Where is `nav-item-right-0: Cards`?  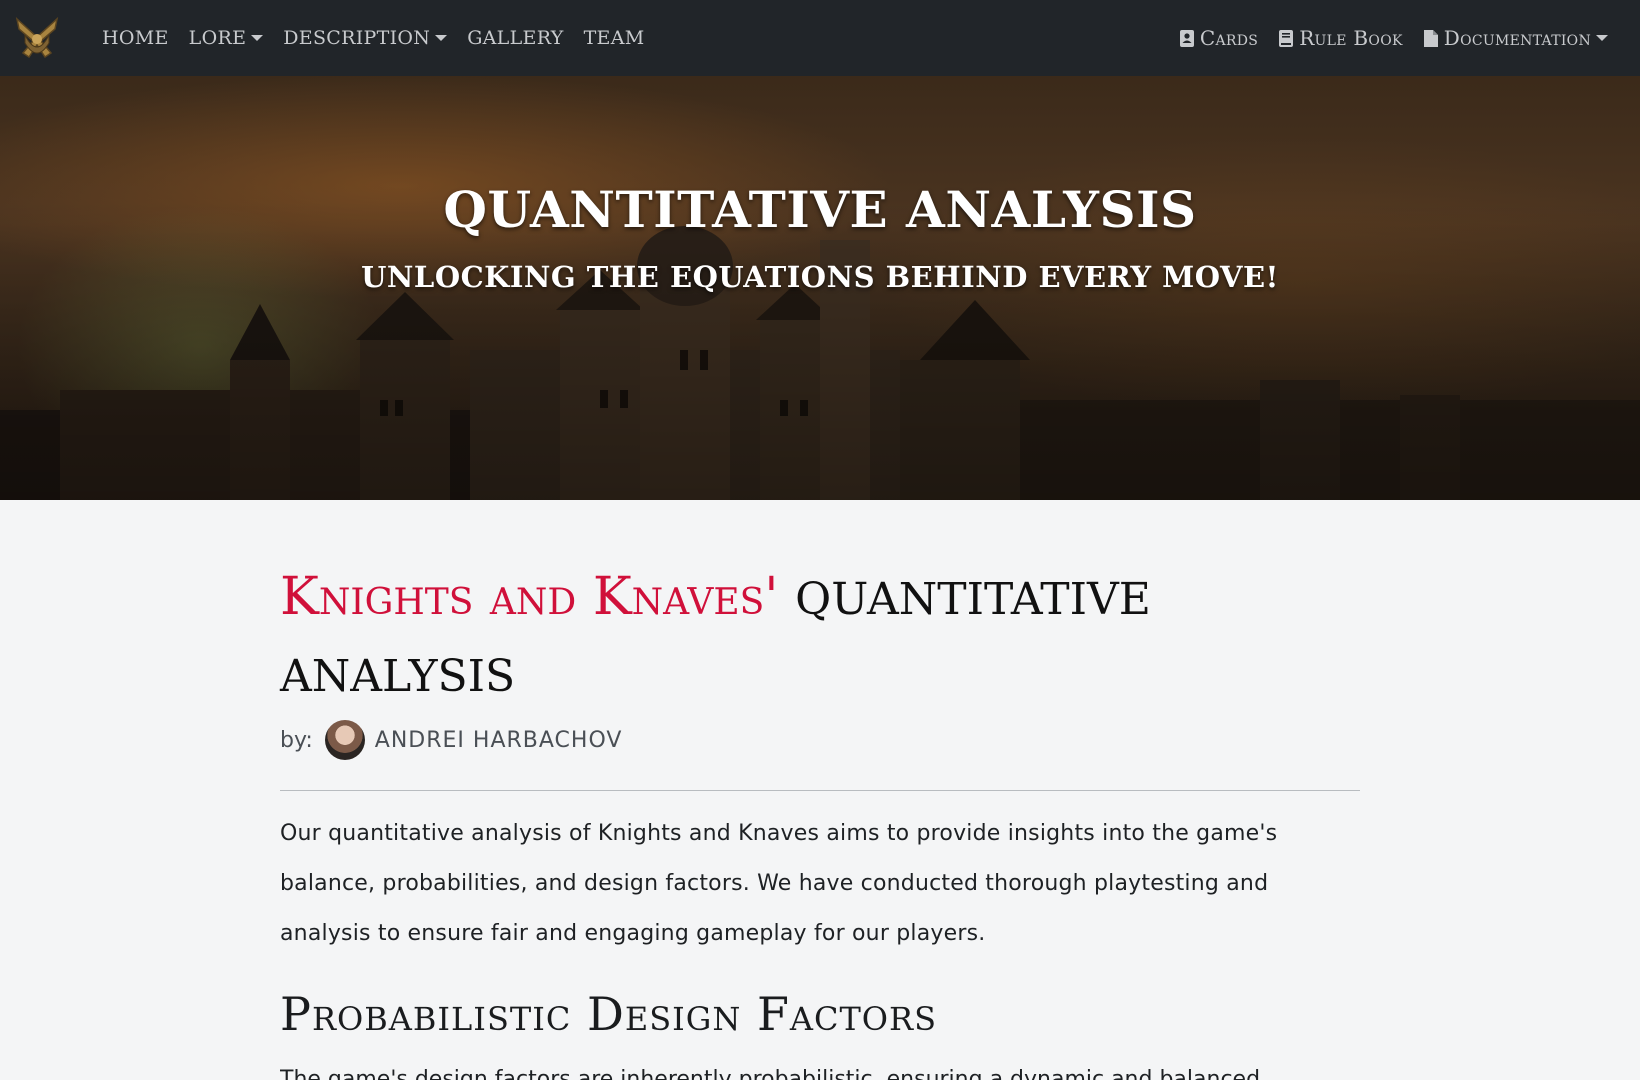 nav-item-right-0: Cards is located at coordinates (1218, 38).